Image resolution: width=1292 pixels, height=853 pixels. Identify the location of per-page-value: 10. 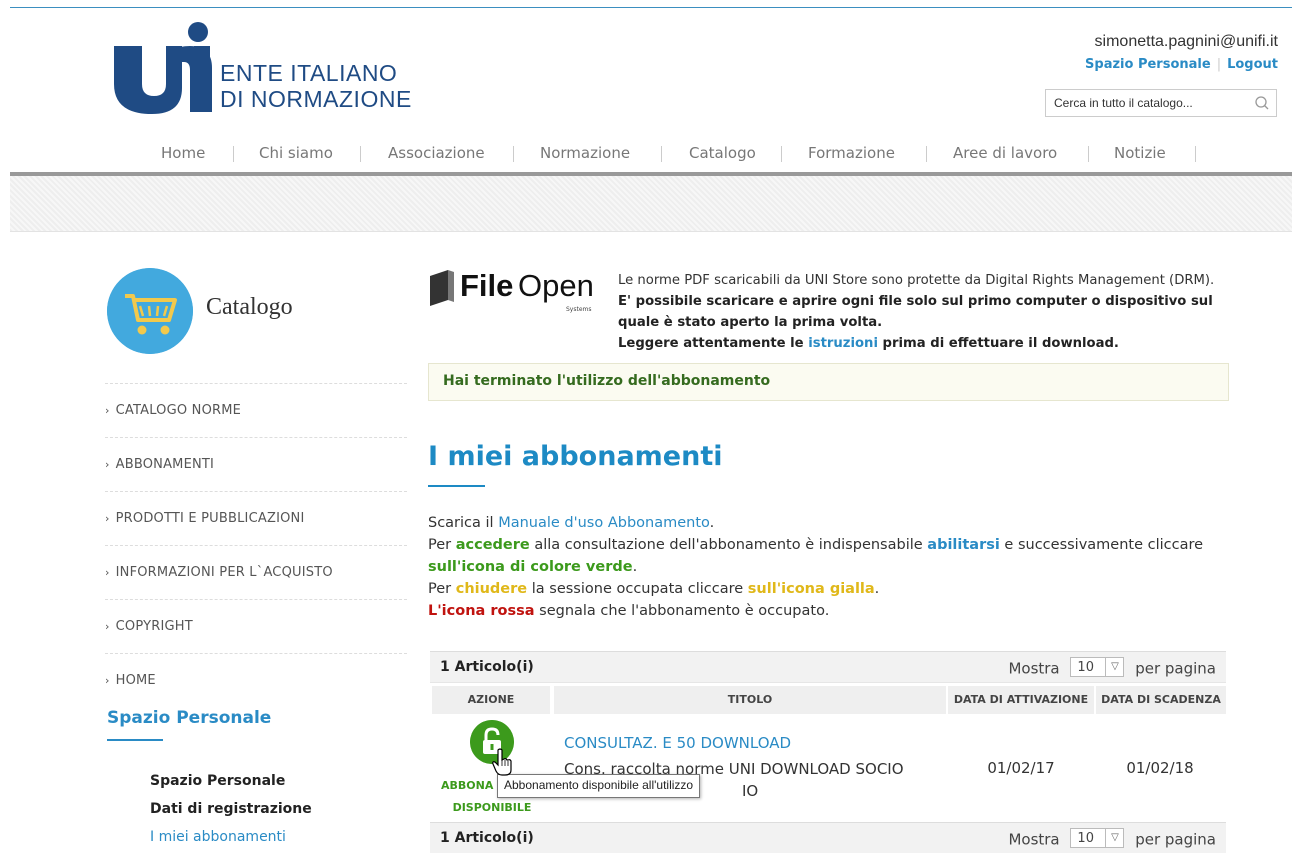
(1085, 838).